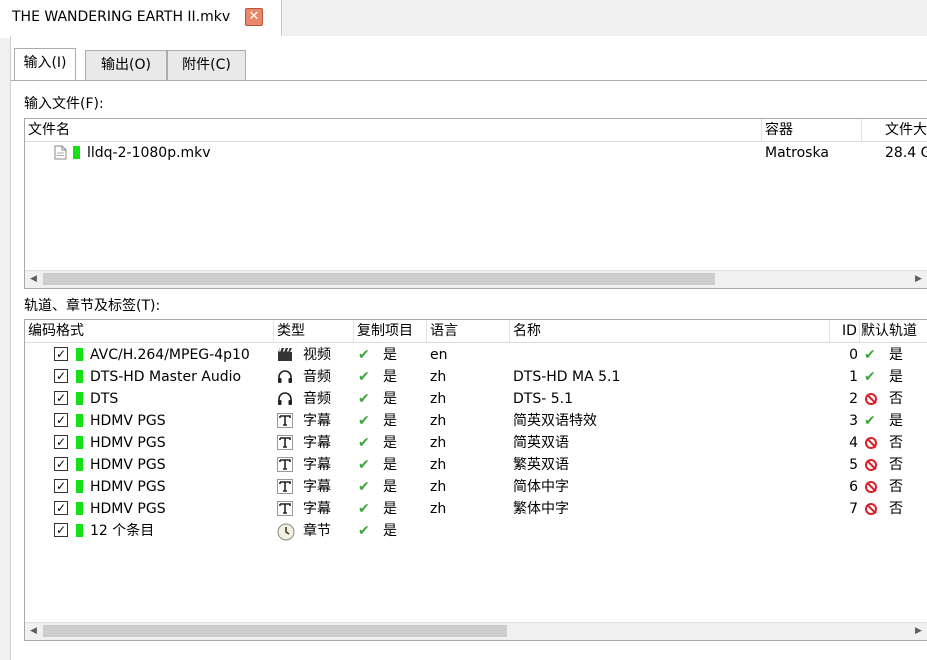 The width and height of the screenshot is (927, 660). I want to click on track-row: ✓ HDMV PGS 字幕 ✔ 是 zh 繁体中字 7 否, so click(476, 509).